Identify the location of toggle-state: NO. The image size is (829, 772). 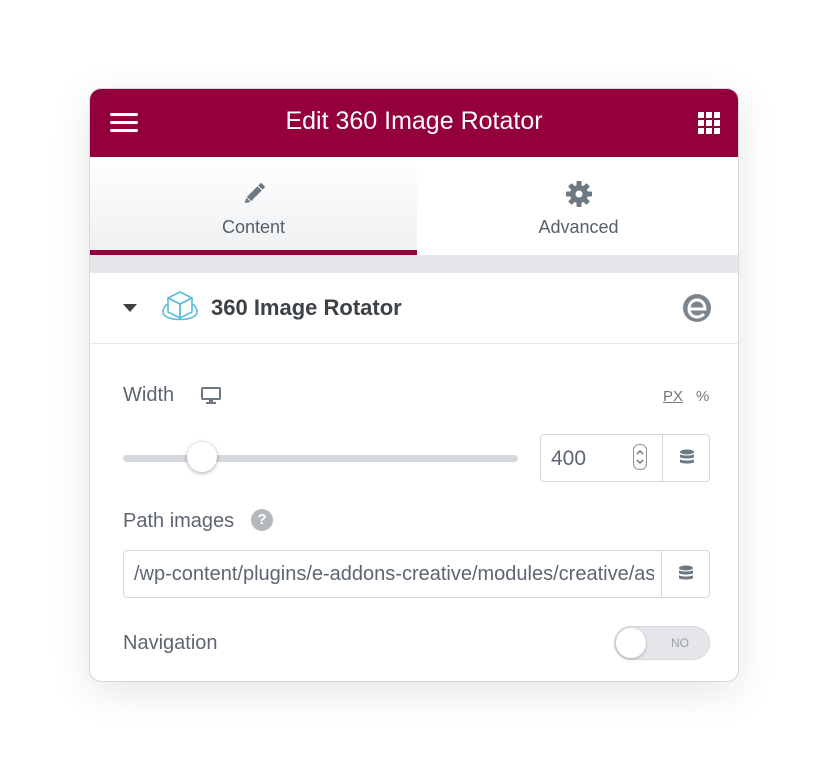
(680, 643).